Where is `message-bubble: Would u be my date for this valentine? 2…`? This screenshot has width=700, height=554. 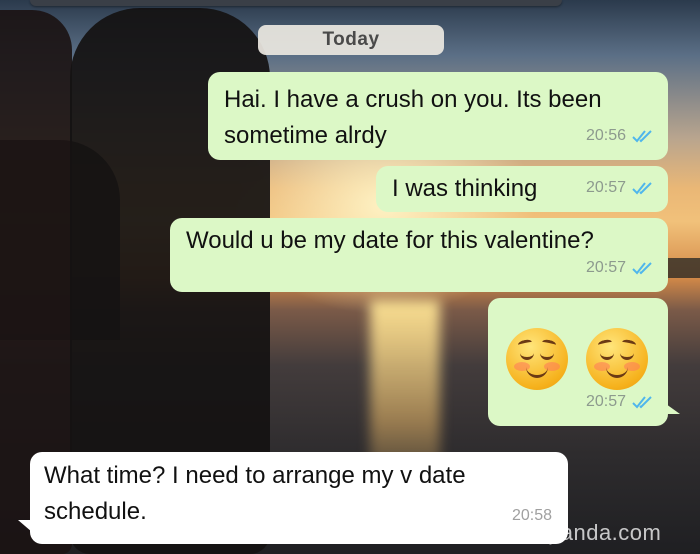
message-bubble: Would u be my date for this valentine? 2… is located at coordinates (419, 255).